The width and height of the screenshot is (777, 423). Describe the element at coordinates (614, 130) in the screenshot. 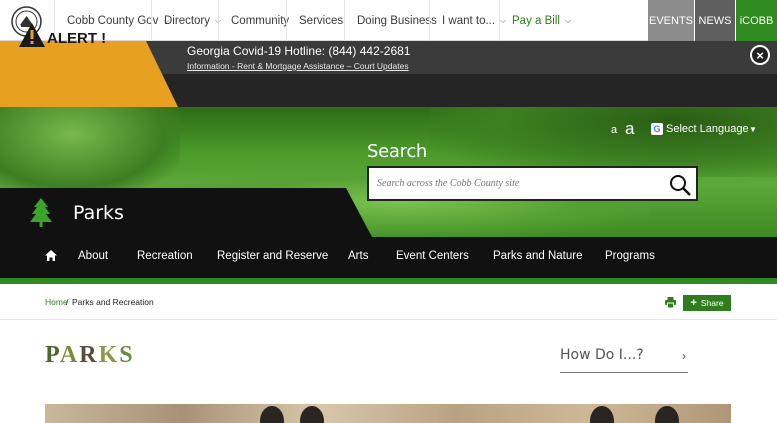

I see `font-size-small-button: a` at that location.